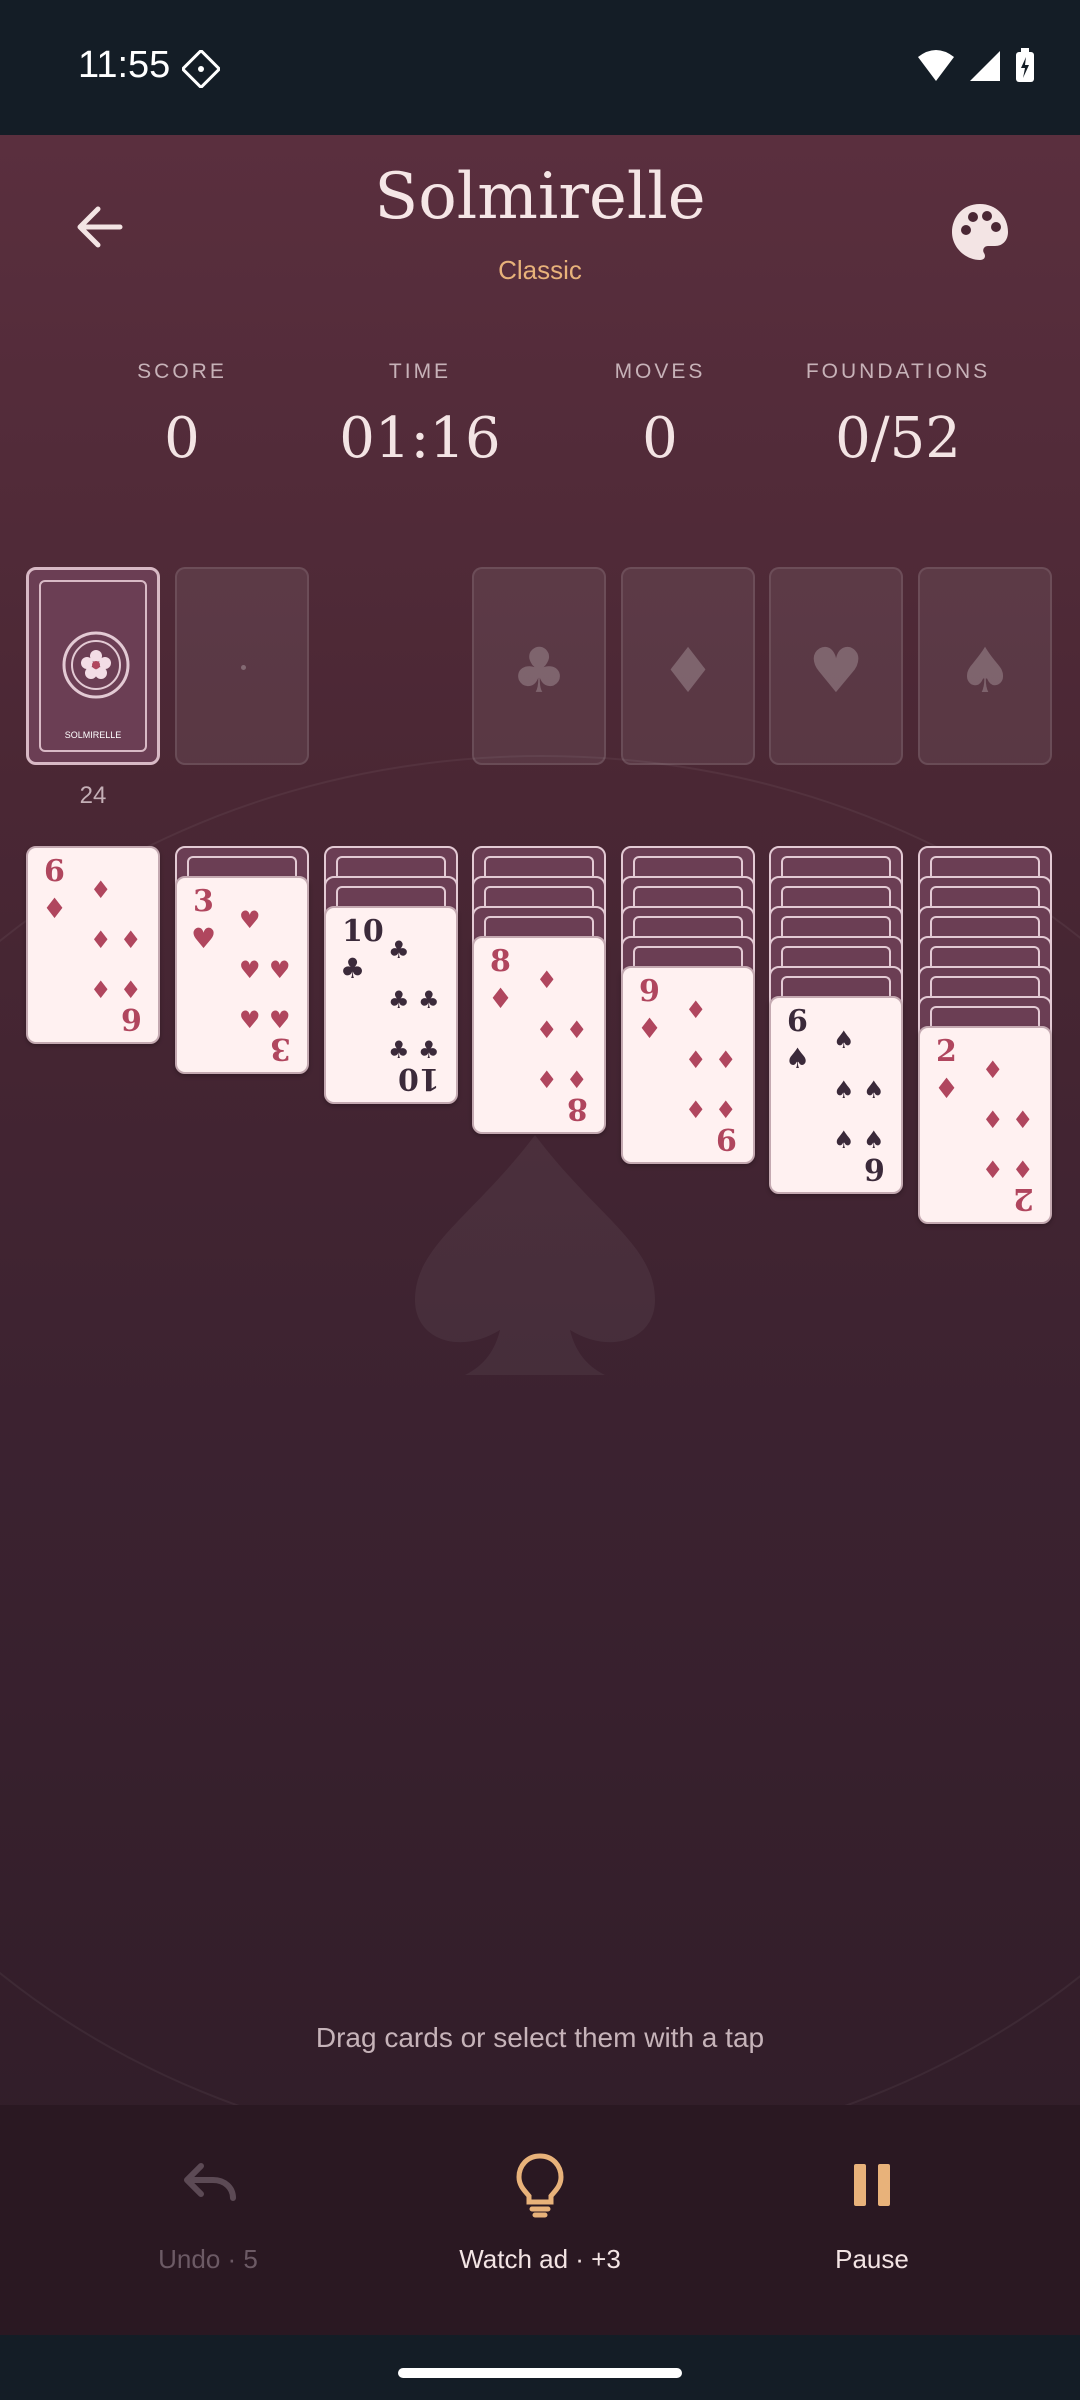  I want to click on foundation-diamonds: ♦, so click(688, 666).